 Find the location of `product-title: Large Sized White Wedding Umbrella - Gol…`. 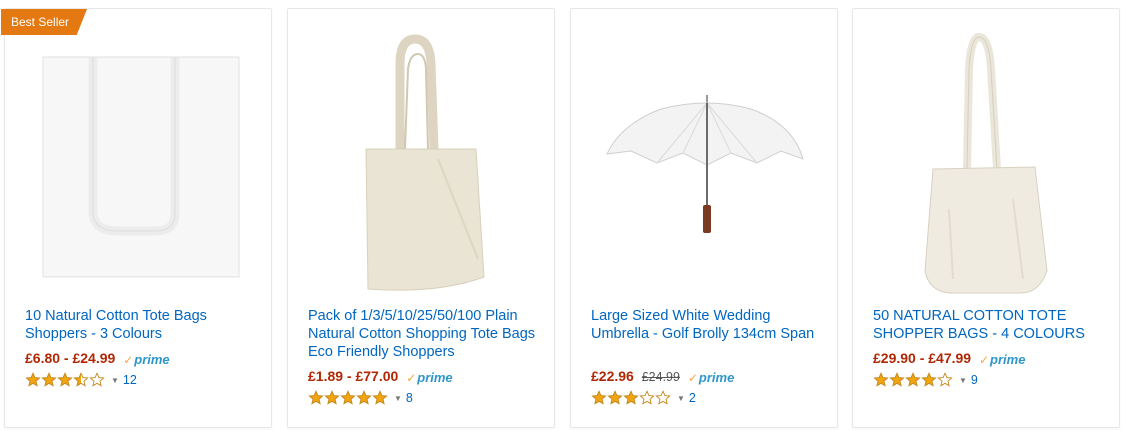

product-title: Large Sized White Wedding Umbrella - Gol… is located at coordinates (707, 325).